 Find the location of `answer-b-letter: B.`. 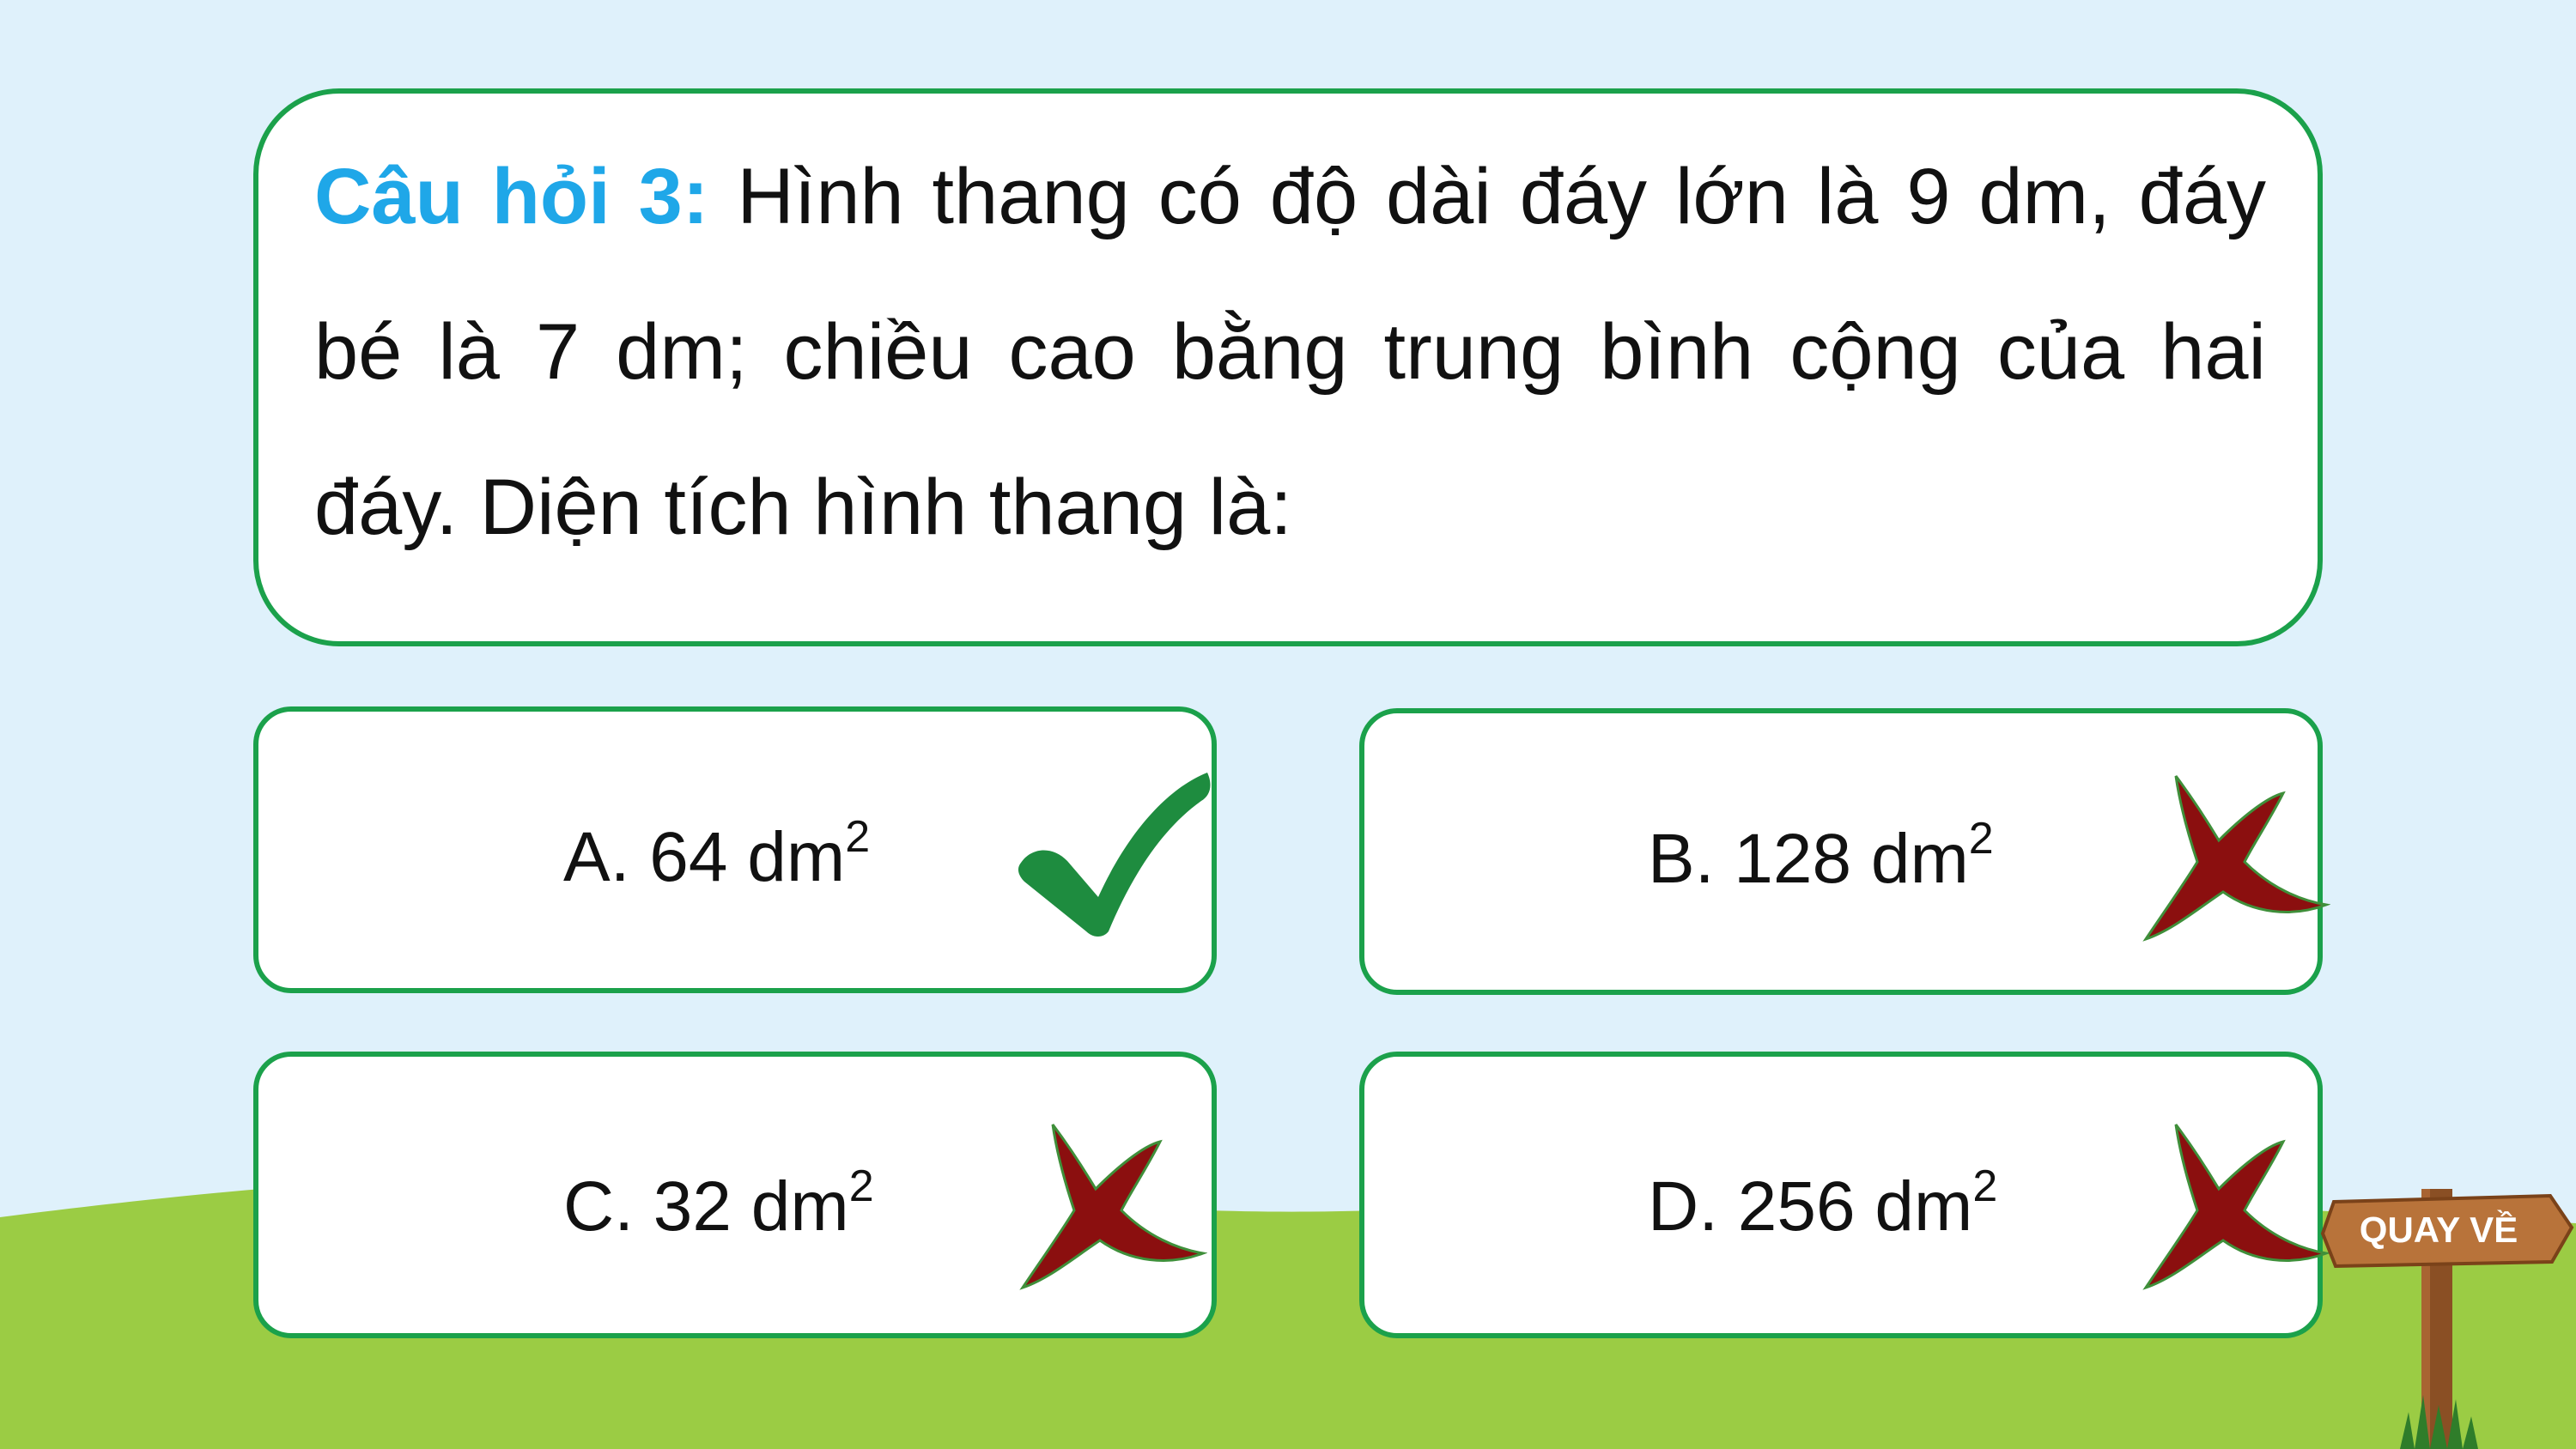

answer-b-letter: B. is located at coordinates (1682, 859).